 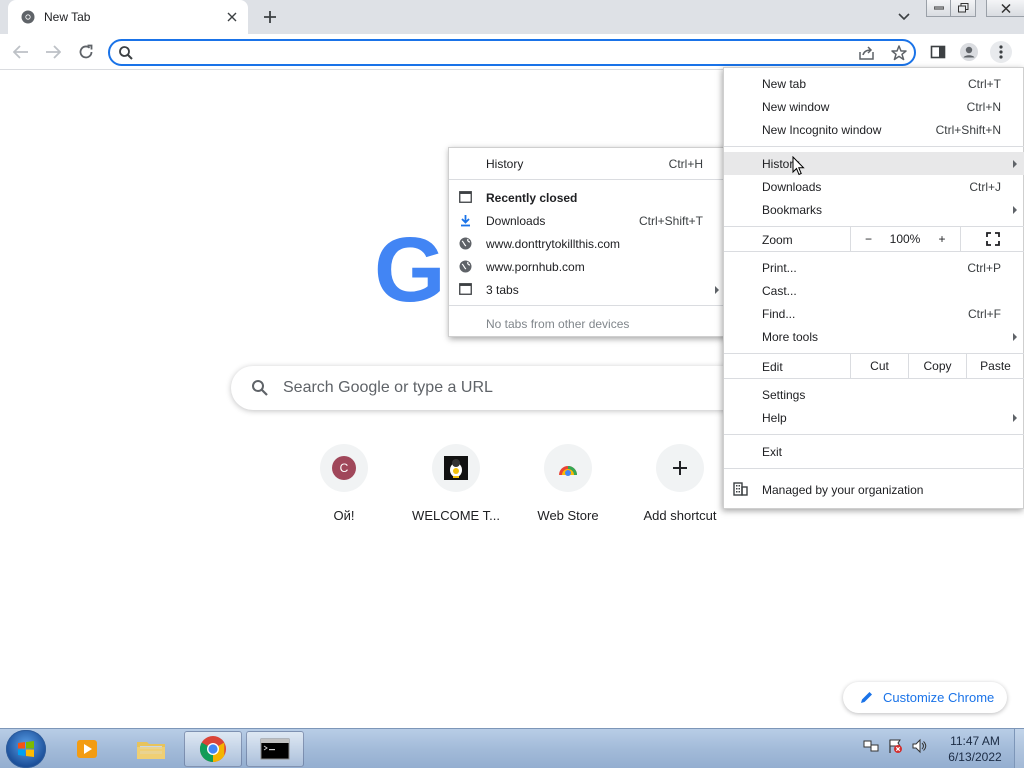 I want to click on profile-icon, so click(x=969, y=52).